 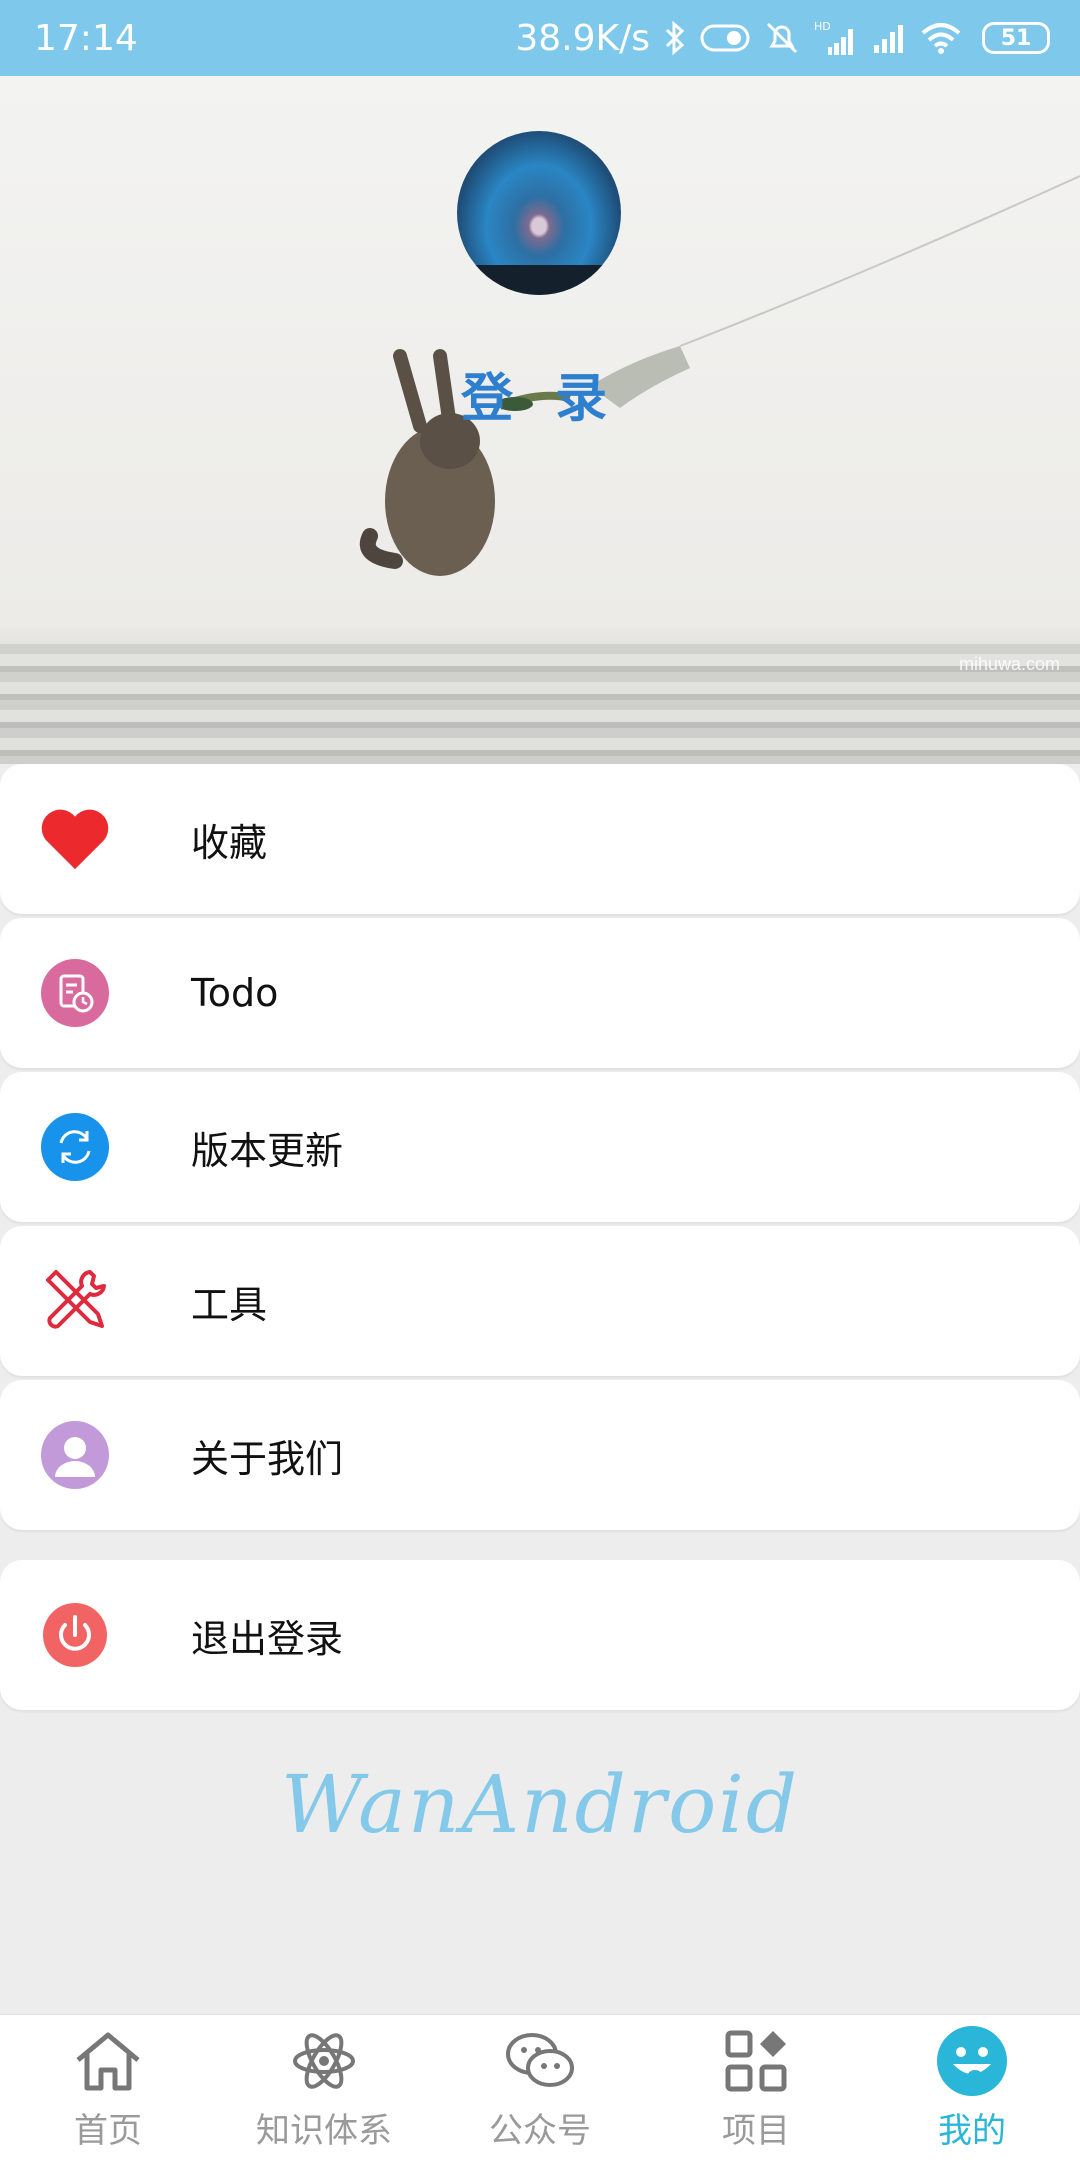 I want to click on hd-label: HD, so click(x=822, y=26).